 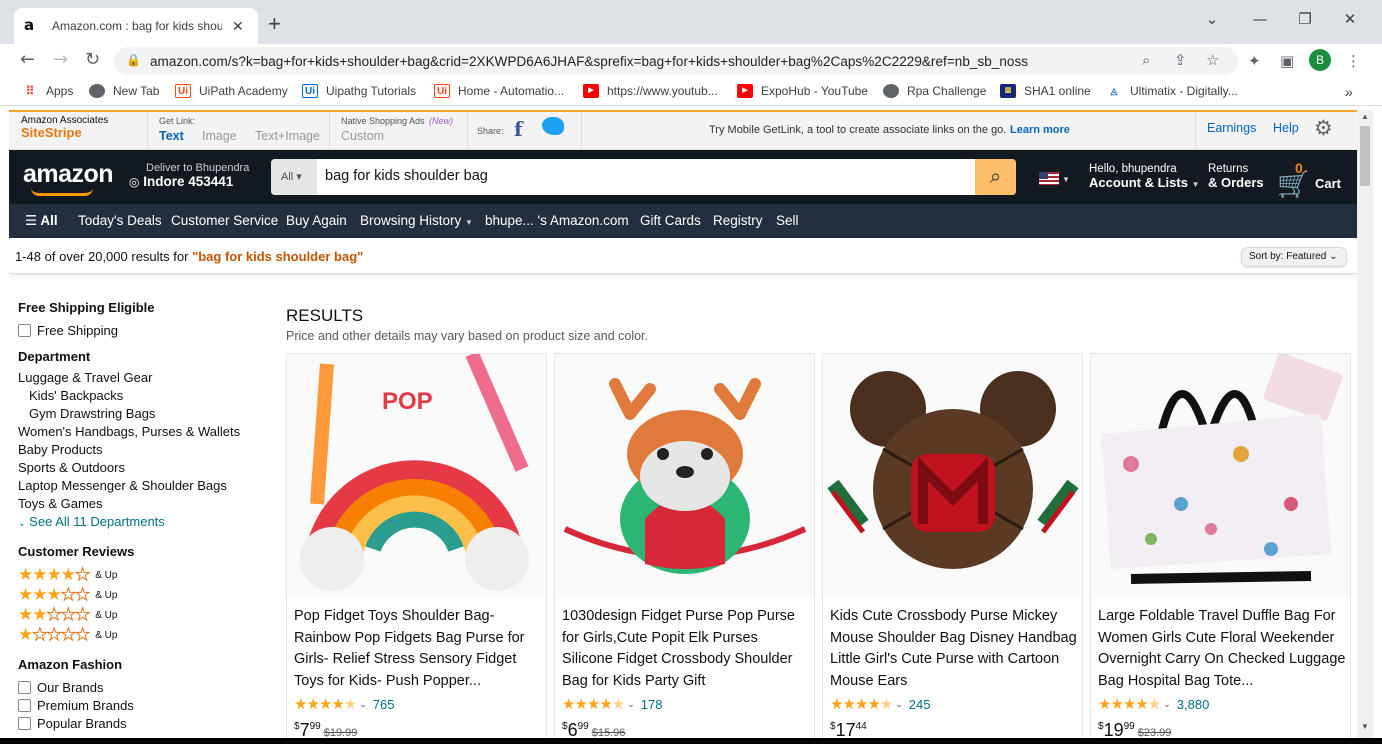 I want to click on nav-all: ☰ All, so click(x=41, y=221).